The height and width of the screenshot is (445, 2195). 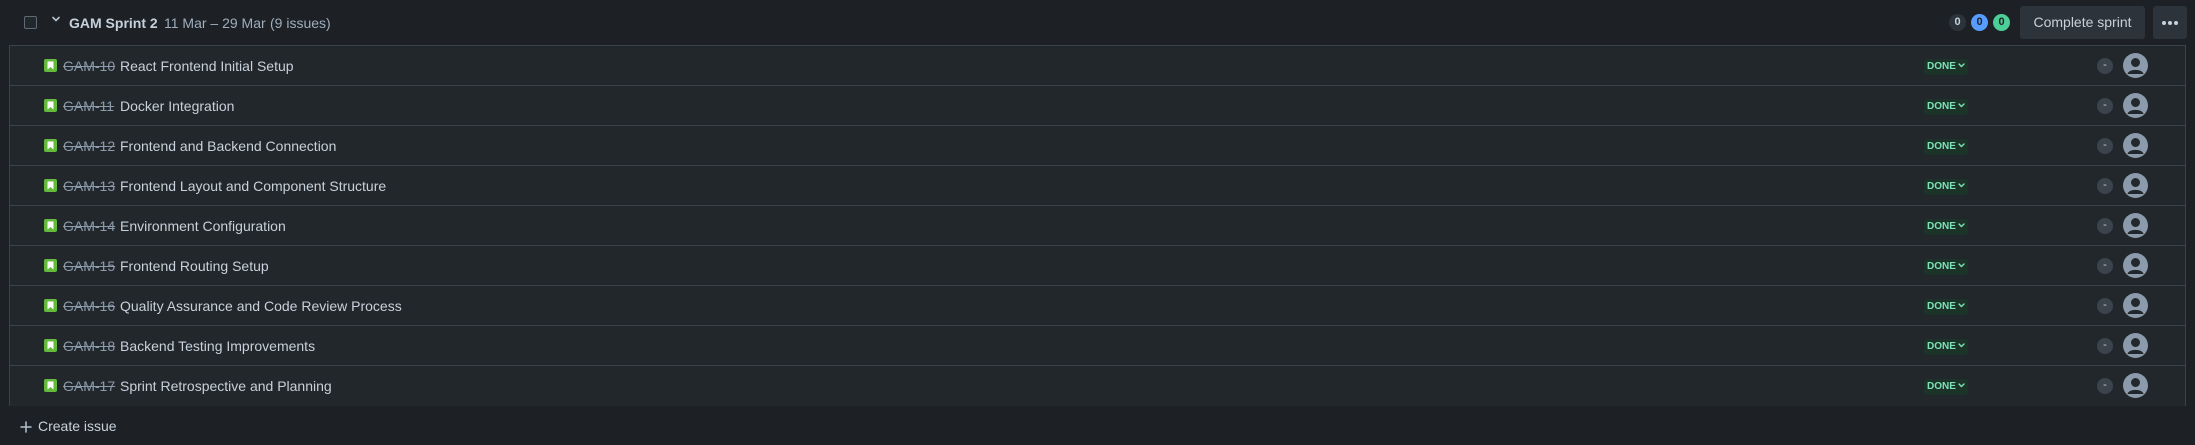 What do you see at coordinates (228, 146) in the screenshot?
I see `issue-summary: Frontend and Backend Connection` at bounding box center [228, 146].